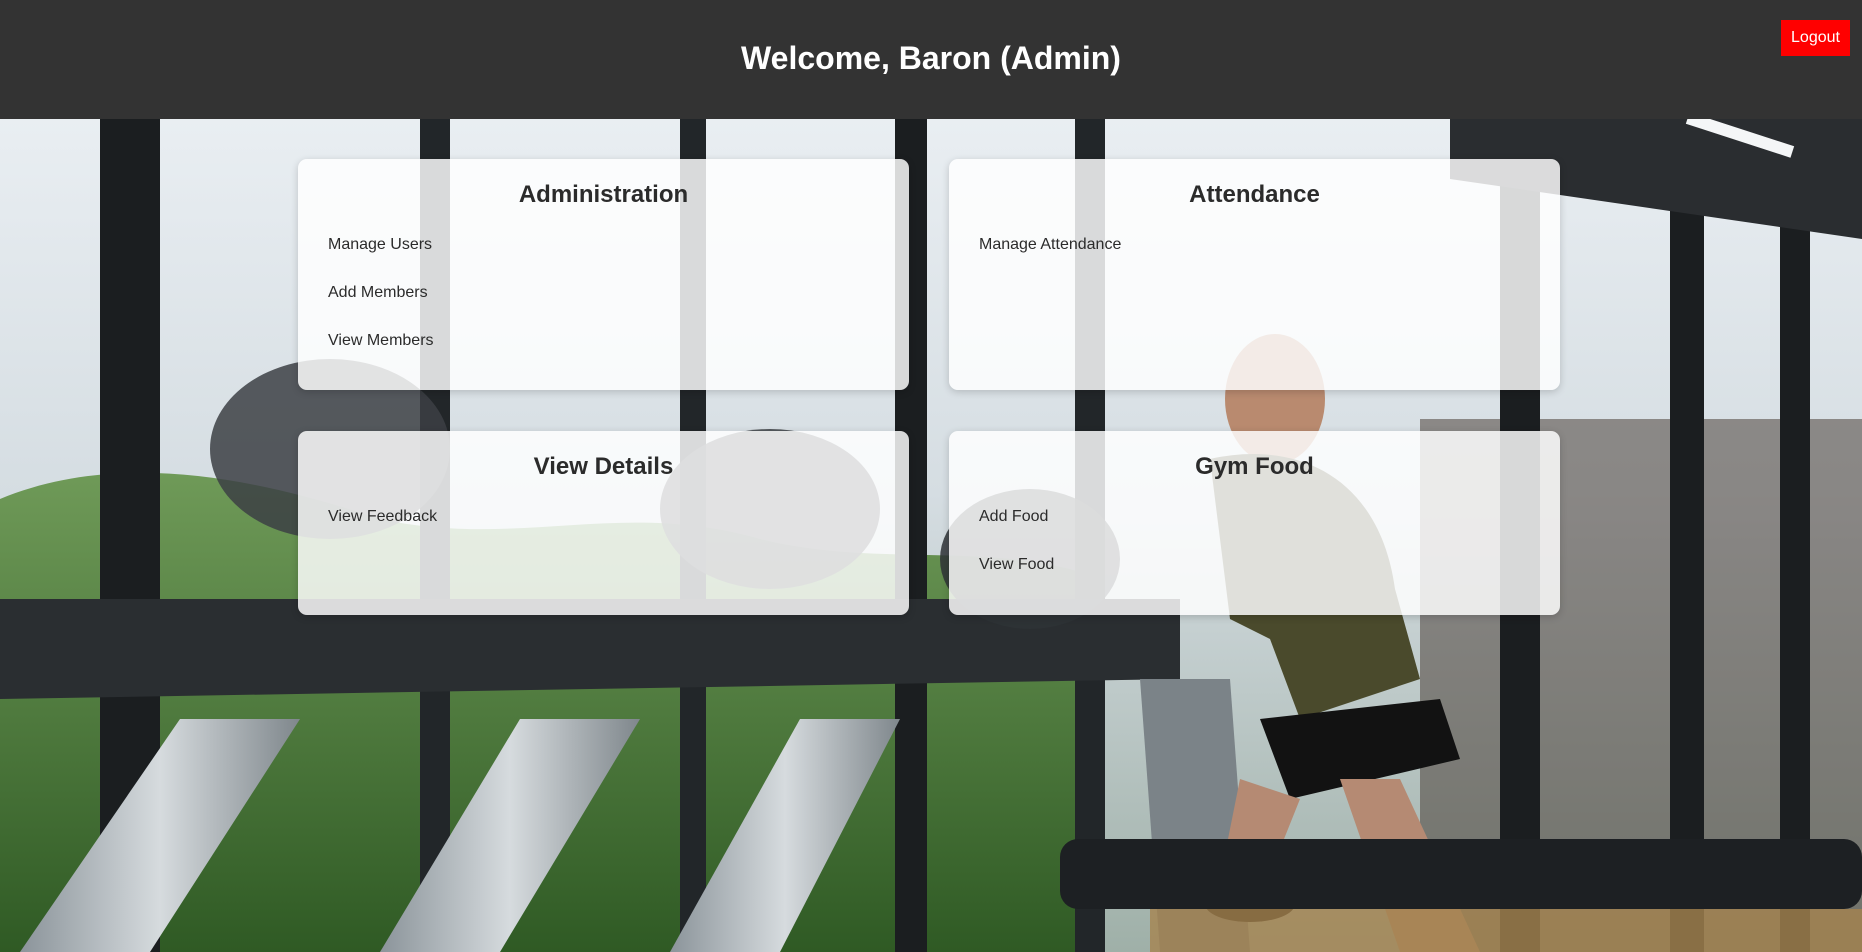  What do you see at coordinates (1050, 260) in the screenshot?
I see `attendance-links: Manage Attendance` at bounding box center [1050, 260].